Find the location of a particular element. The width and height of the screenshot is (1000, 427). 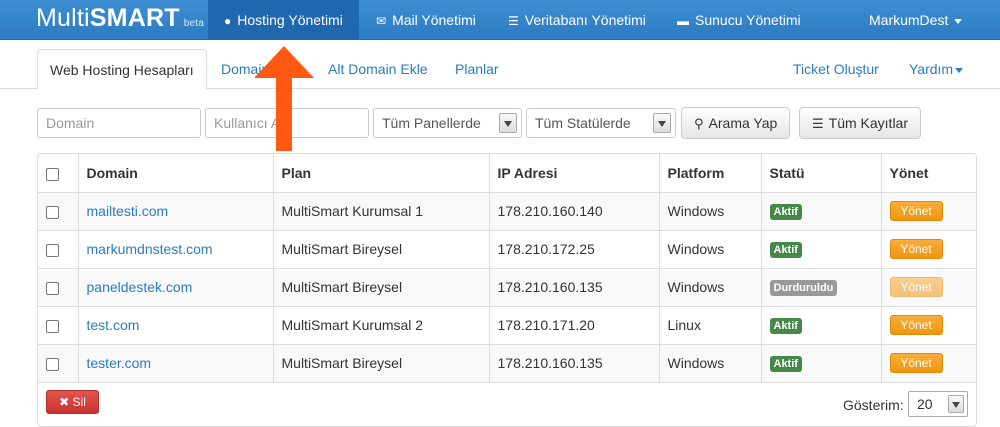

nav-database: ☰ Veritabanı Yönetimi is located at coordinates (577, 20).